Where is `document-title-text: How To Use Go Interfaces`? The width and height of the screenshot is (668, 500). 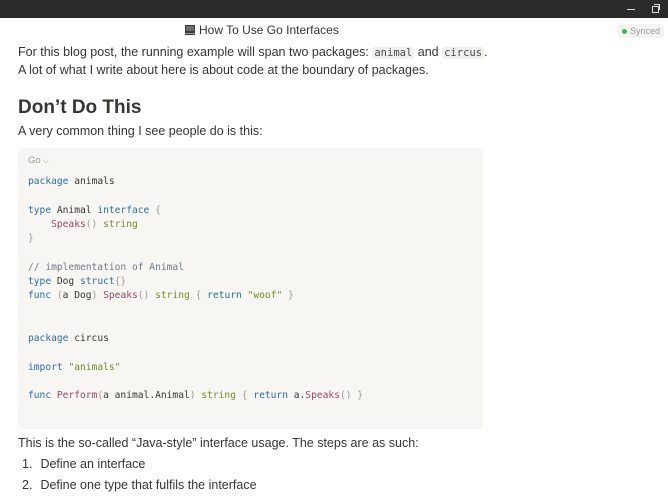
document-title-text: How To Use Go Interfaces is located at coordinates (269, 30).